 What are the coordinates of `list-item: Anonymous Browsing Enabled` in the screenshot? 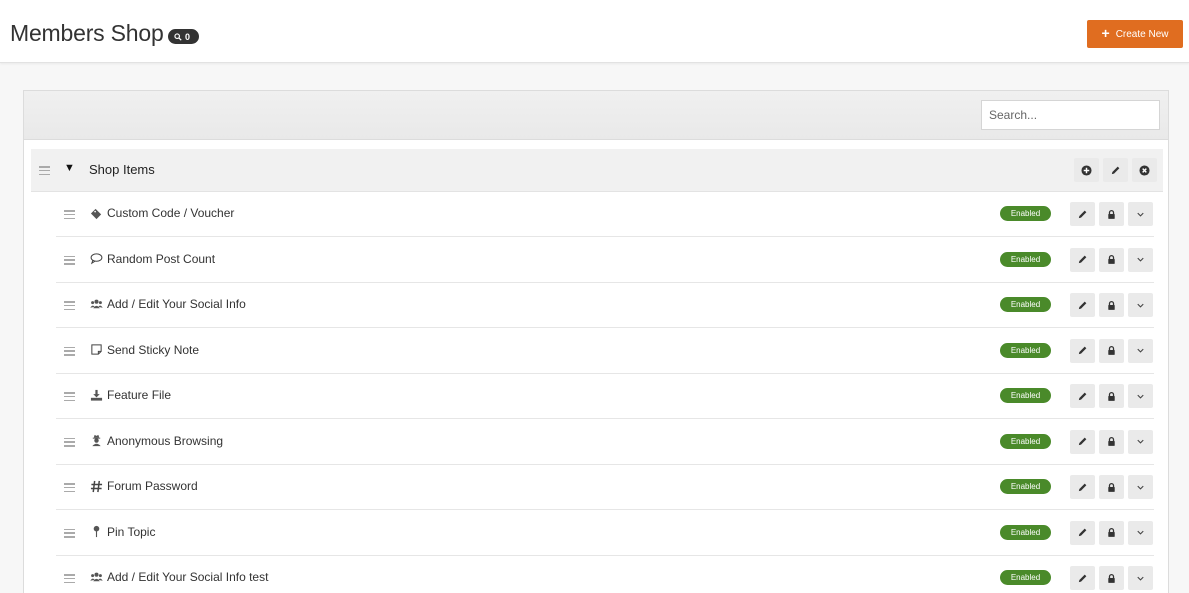 It's located at (605, 442).